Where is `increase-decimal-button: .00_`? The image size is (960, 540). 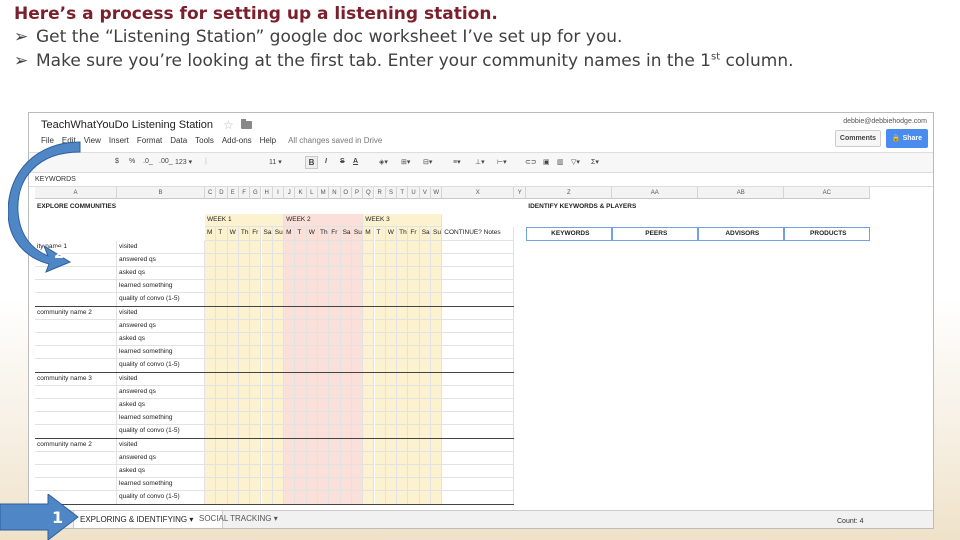
increase-decimal-button: .00_ is located at coordinates (166, 161).